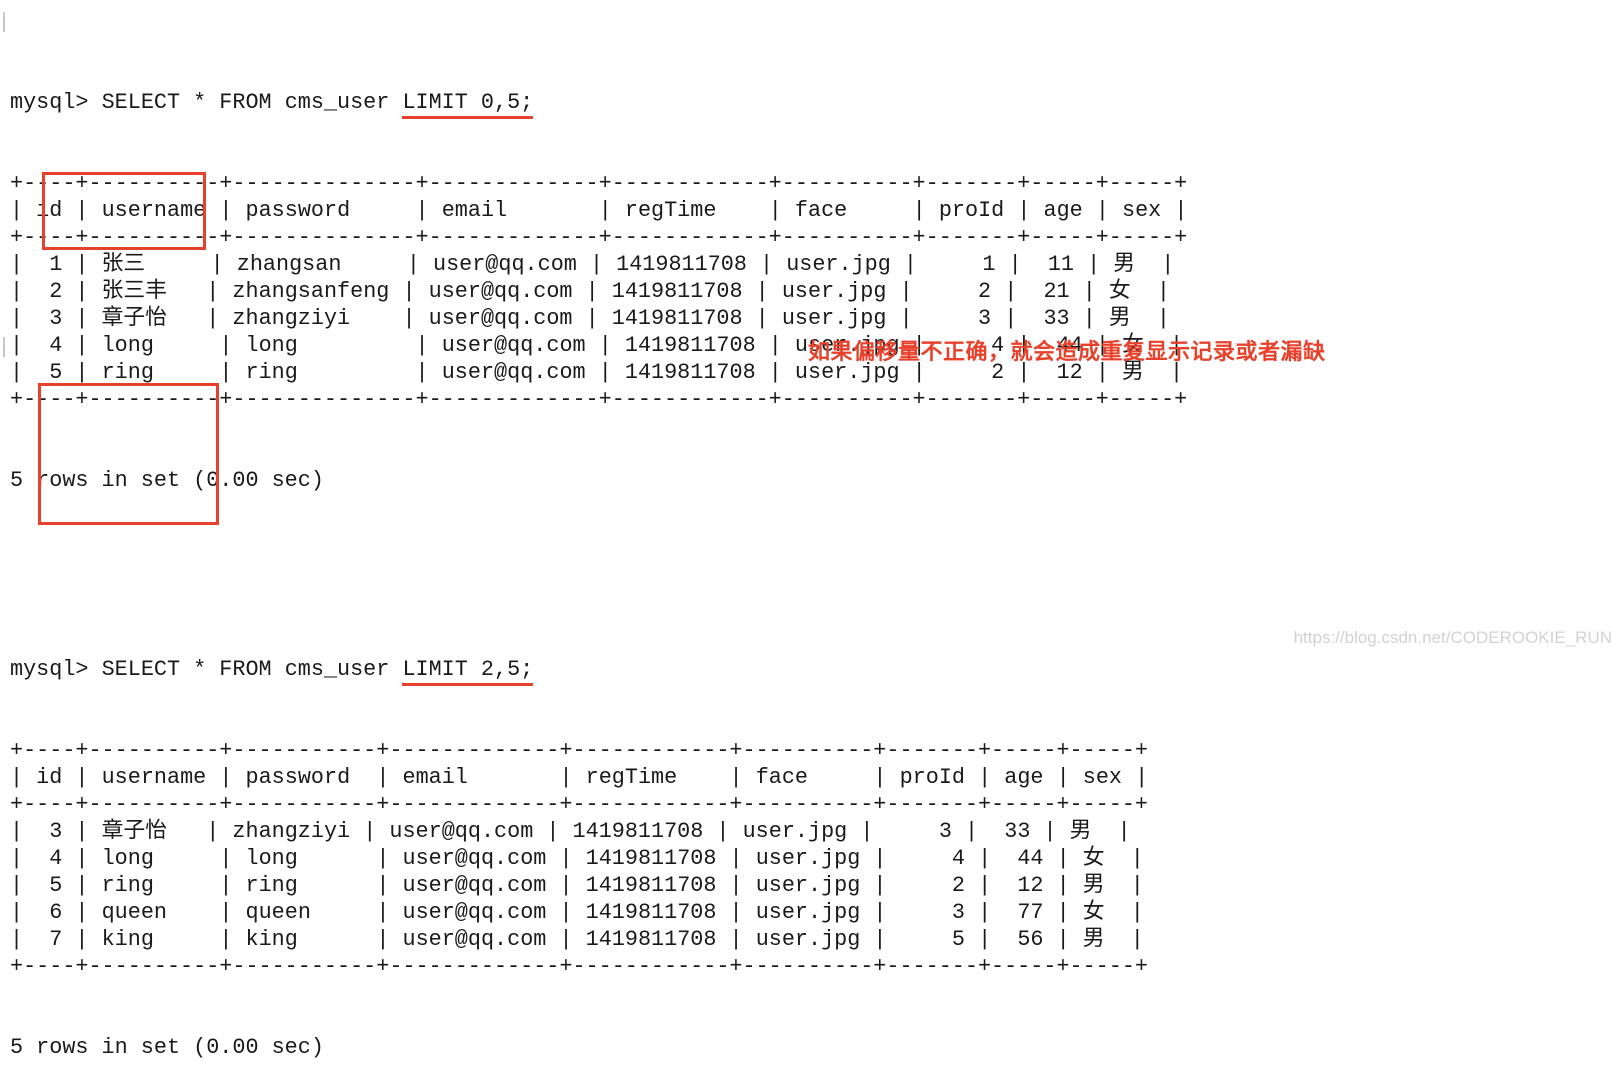 The image size is (1622, 1088). I want to click on query-command: SELECT * FROM cms_user, so click(252, 102).